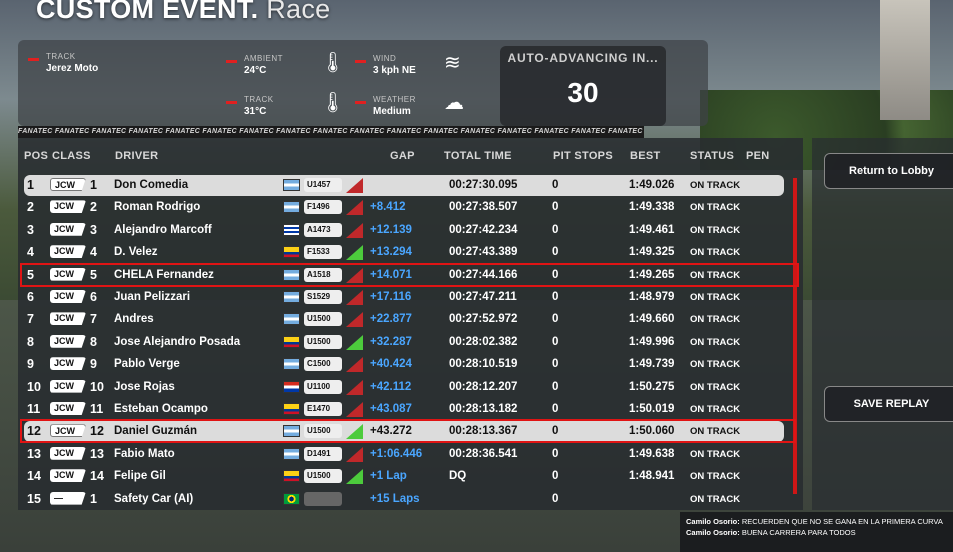 The height and width of the screenshot is (552, 953). What do you see at coordinates (71, 156) in the screenshot?
I see `col-class: CLASS` at bounding box center [71, 156].